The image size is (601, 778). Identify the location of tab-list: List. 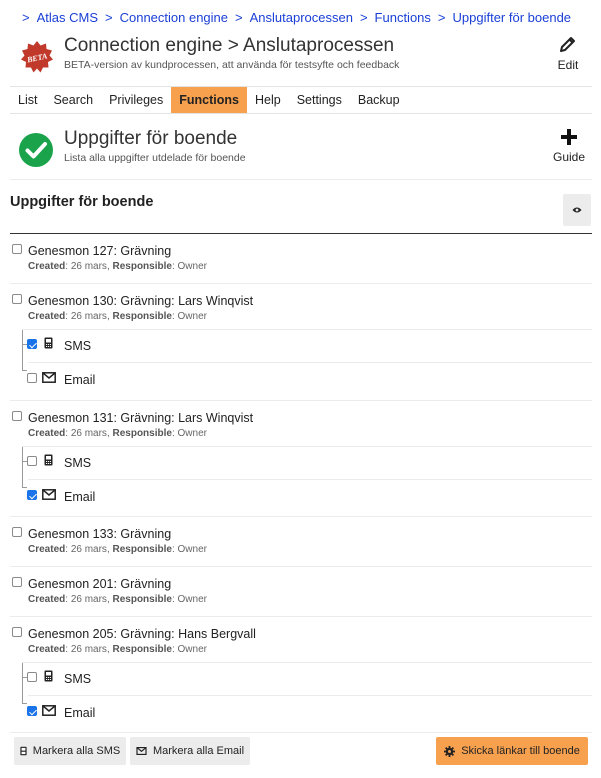
(27, 100).